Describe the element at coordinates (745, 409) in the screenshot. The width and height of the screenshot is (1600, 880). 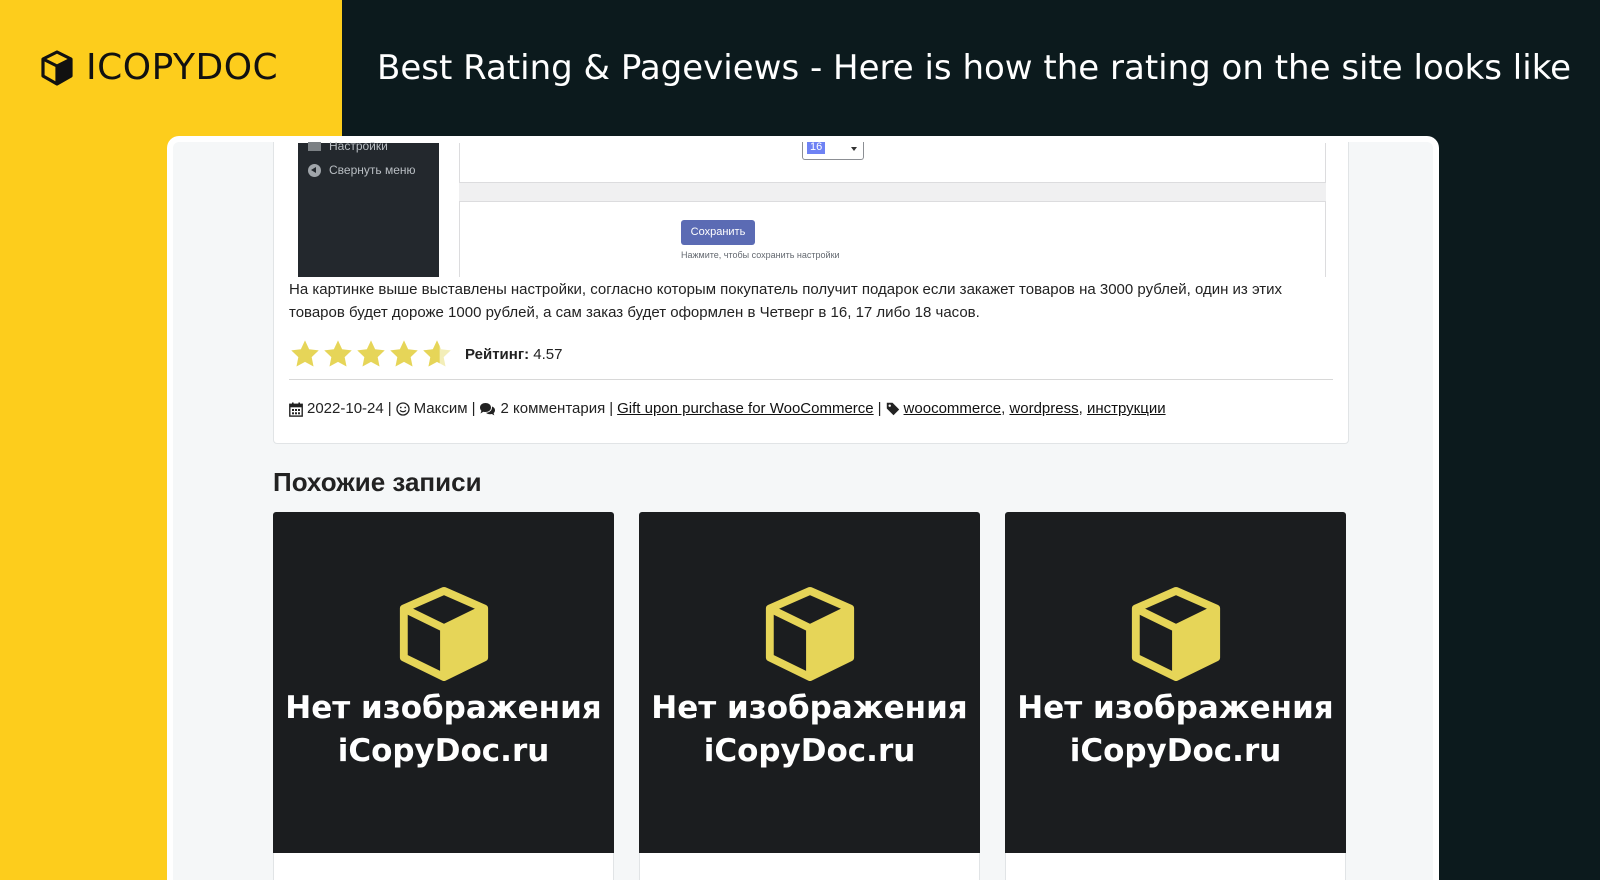
I see `post-category-link: Gift upon purchase for WooCommerce` at that location.